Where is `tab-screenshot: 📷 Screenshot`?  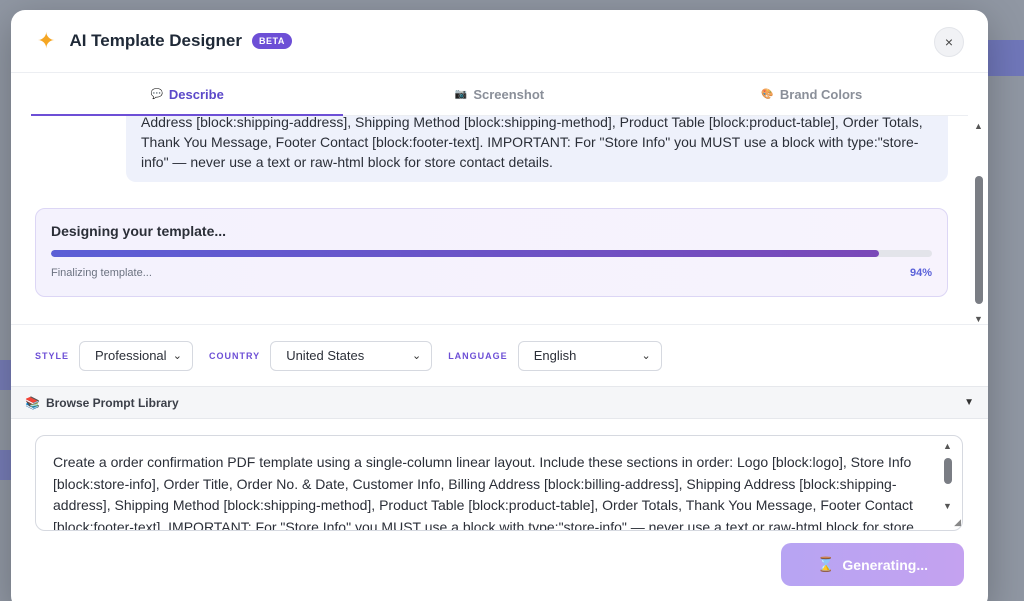 tab-screenshot: 📷 Screenshot is located at coordinates (499, 94).